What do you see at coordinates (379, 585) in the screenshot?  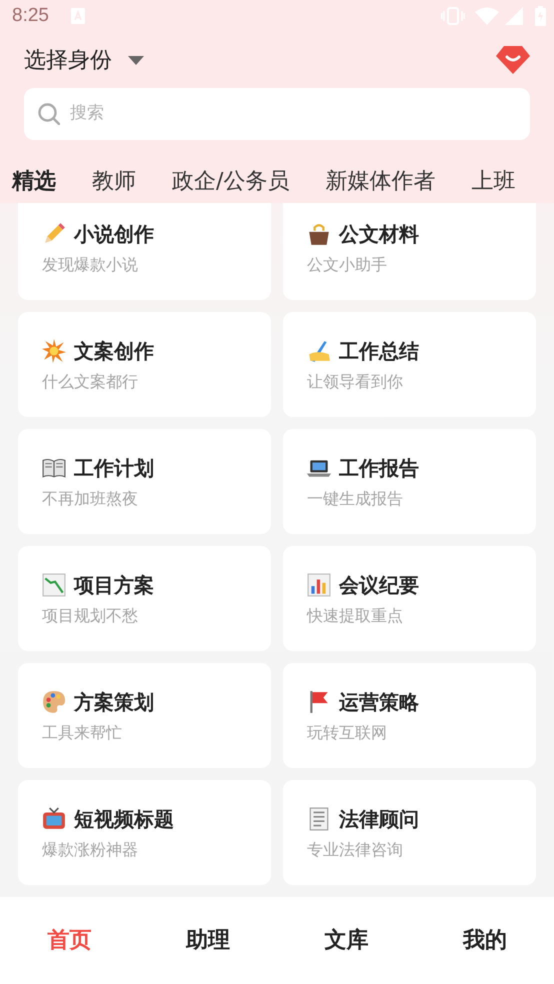 I see `card-title: 会议纪要` at bounding box center [379, 585].